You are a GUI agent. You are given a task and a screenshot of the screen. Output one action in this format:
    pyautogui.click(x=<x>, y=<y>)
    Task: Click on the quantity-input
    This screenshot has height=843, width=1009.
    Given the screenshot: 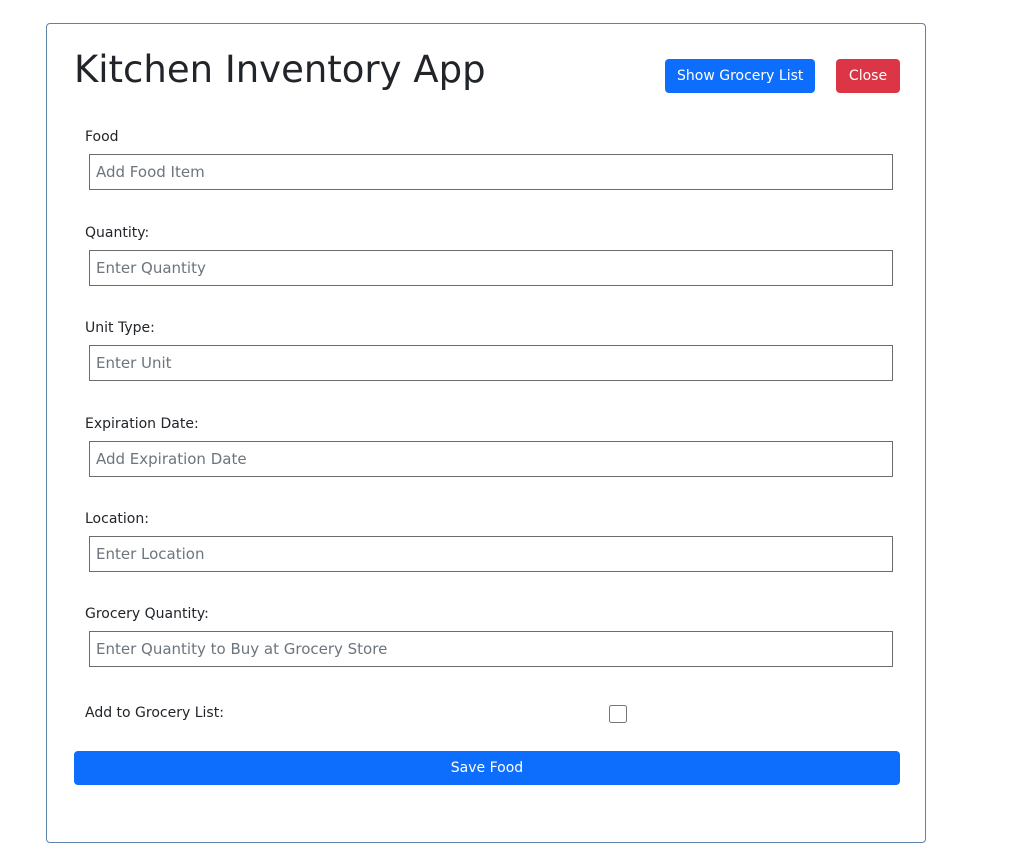 What is the action you would take?
    pyautogui.click(x=491, y=268)
    